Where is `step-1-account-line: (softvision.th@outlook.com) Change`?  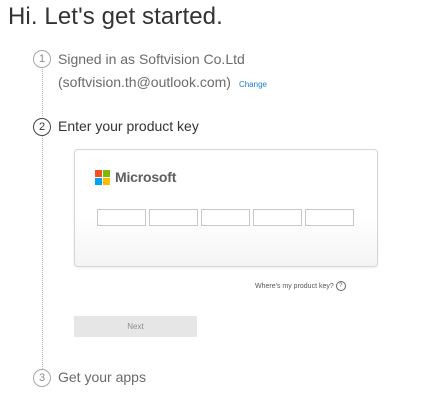 step-1-account-line: (softvision.th@outlook.com) Change is located at coordinates (162, 82).